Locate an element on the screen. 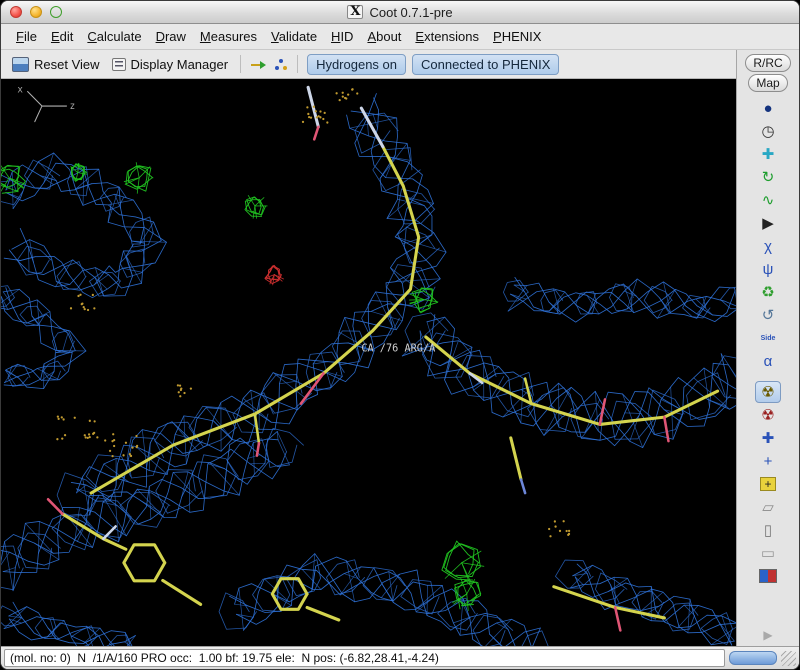 The image size is (800, 670). expand-toolbar-icon: ▶ is located at coordinates (767, 635).